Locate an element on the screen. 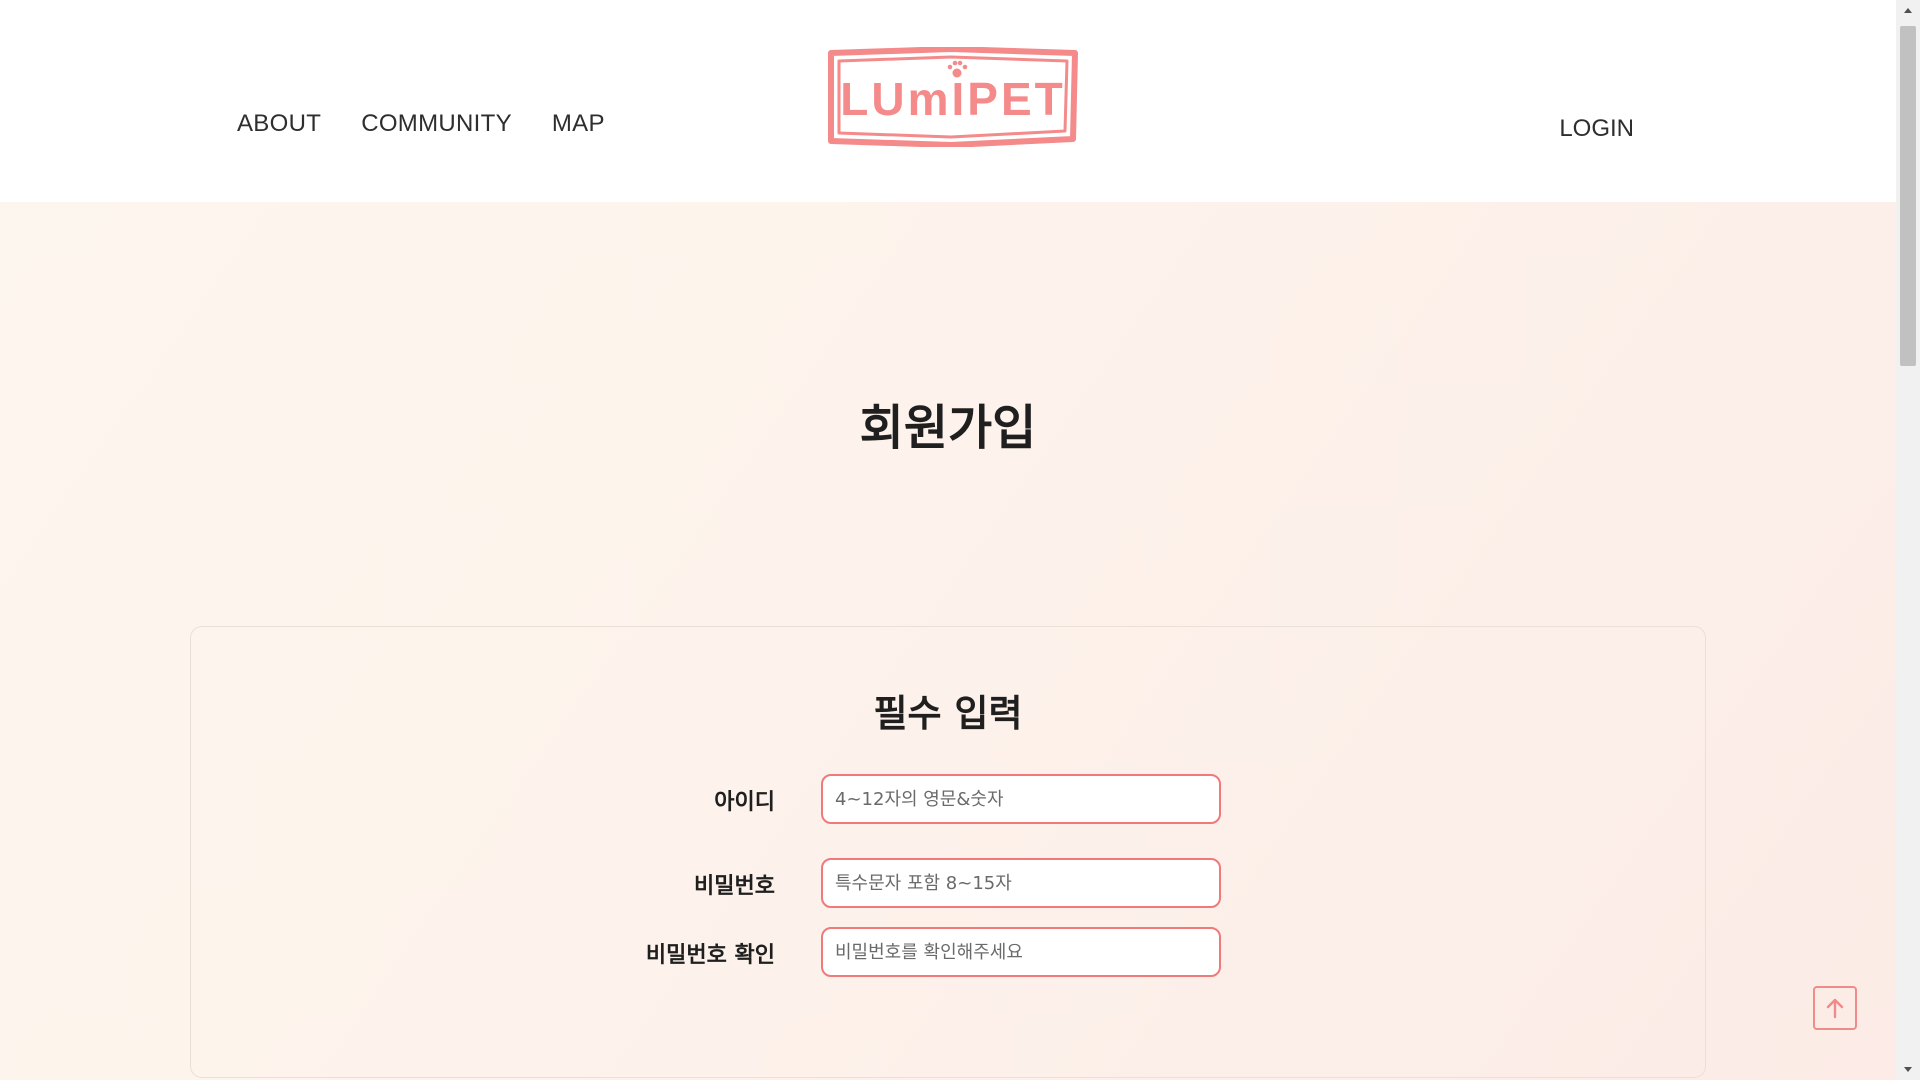 The width and height of the screenshot is (1920, 1080). scroll-down-arrow-icon is located at coordinates (1908, 1070).